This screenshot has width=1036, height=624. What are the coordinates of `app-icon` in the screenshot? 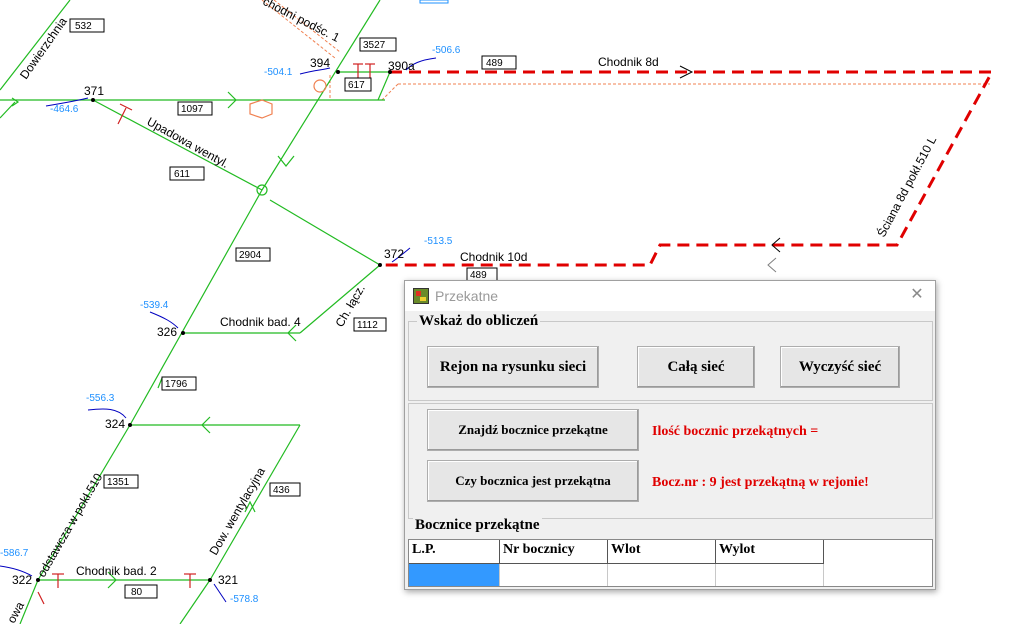 It's located at (421, 296).